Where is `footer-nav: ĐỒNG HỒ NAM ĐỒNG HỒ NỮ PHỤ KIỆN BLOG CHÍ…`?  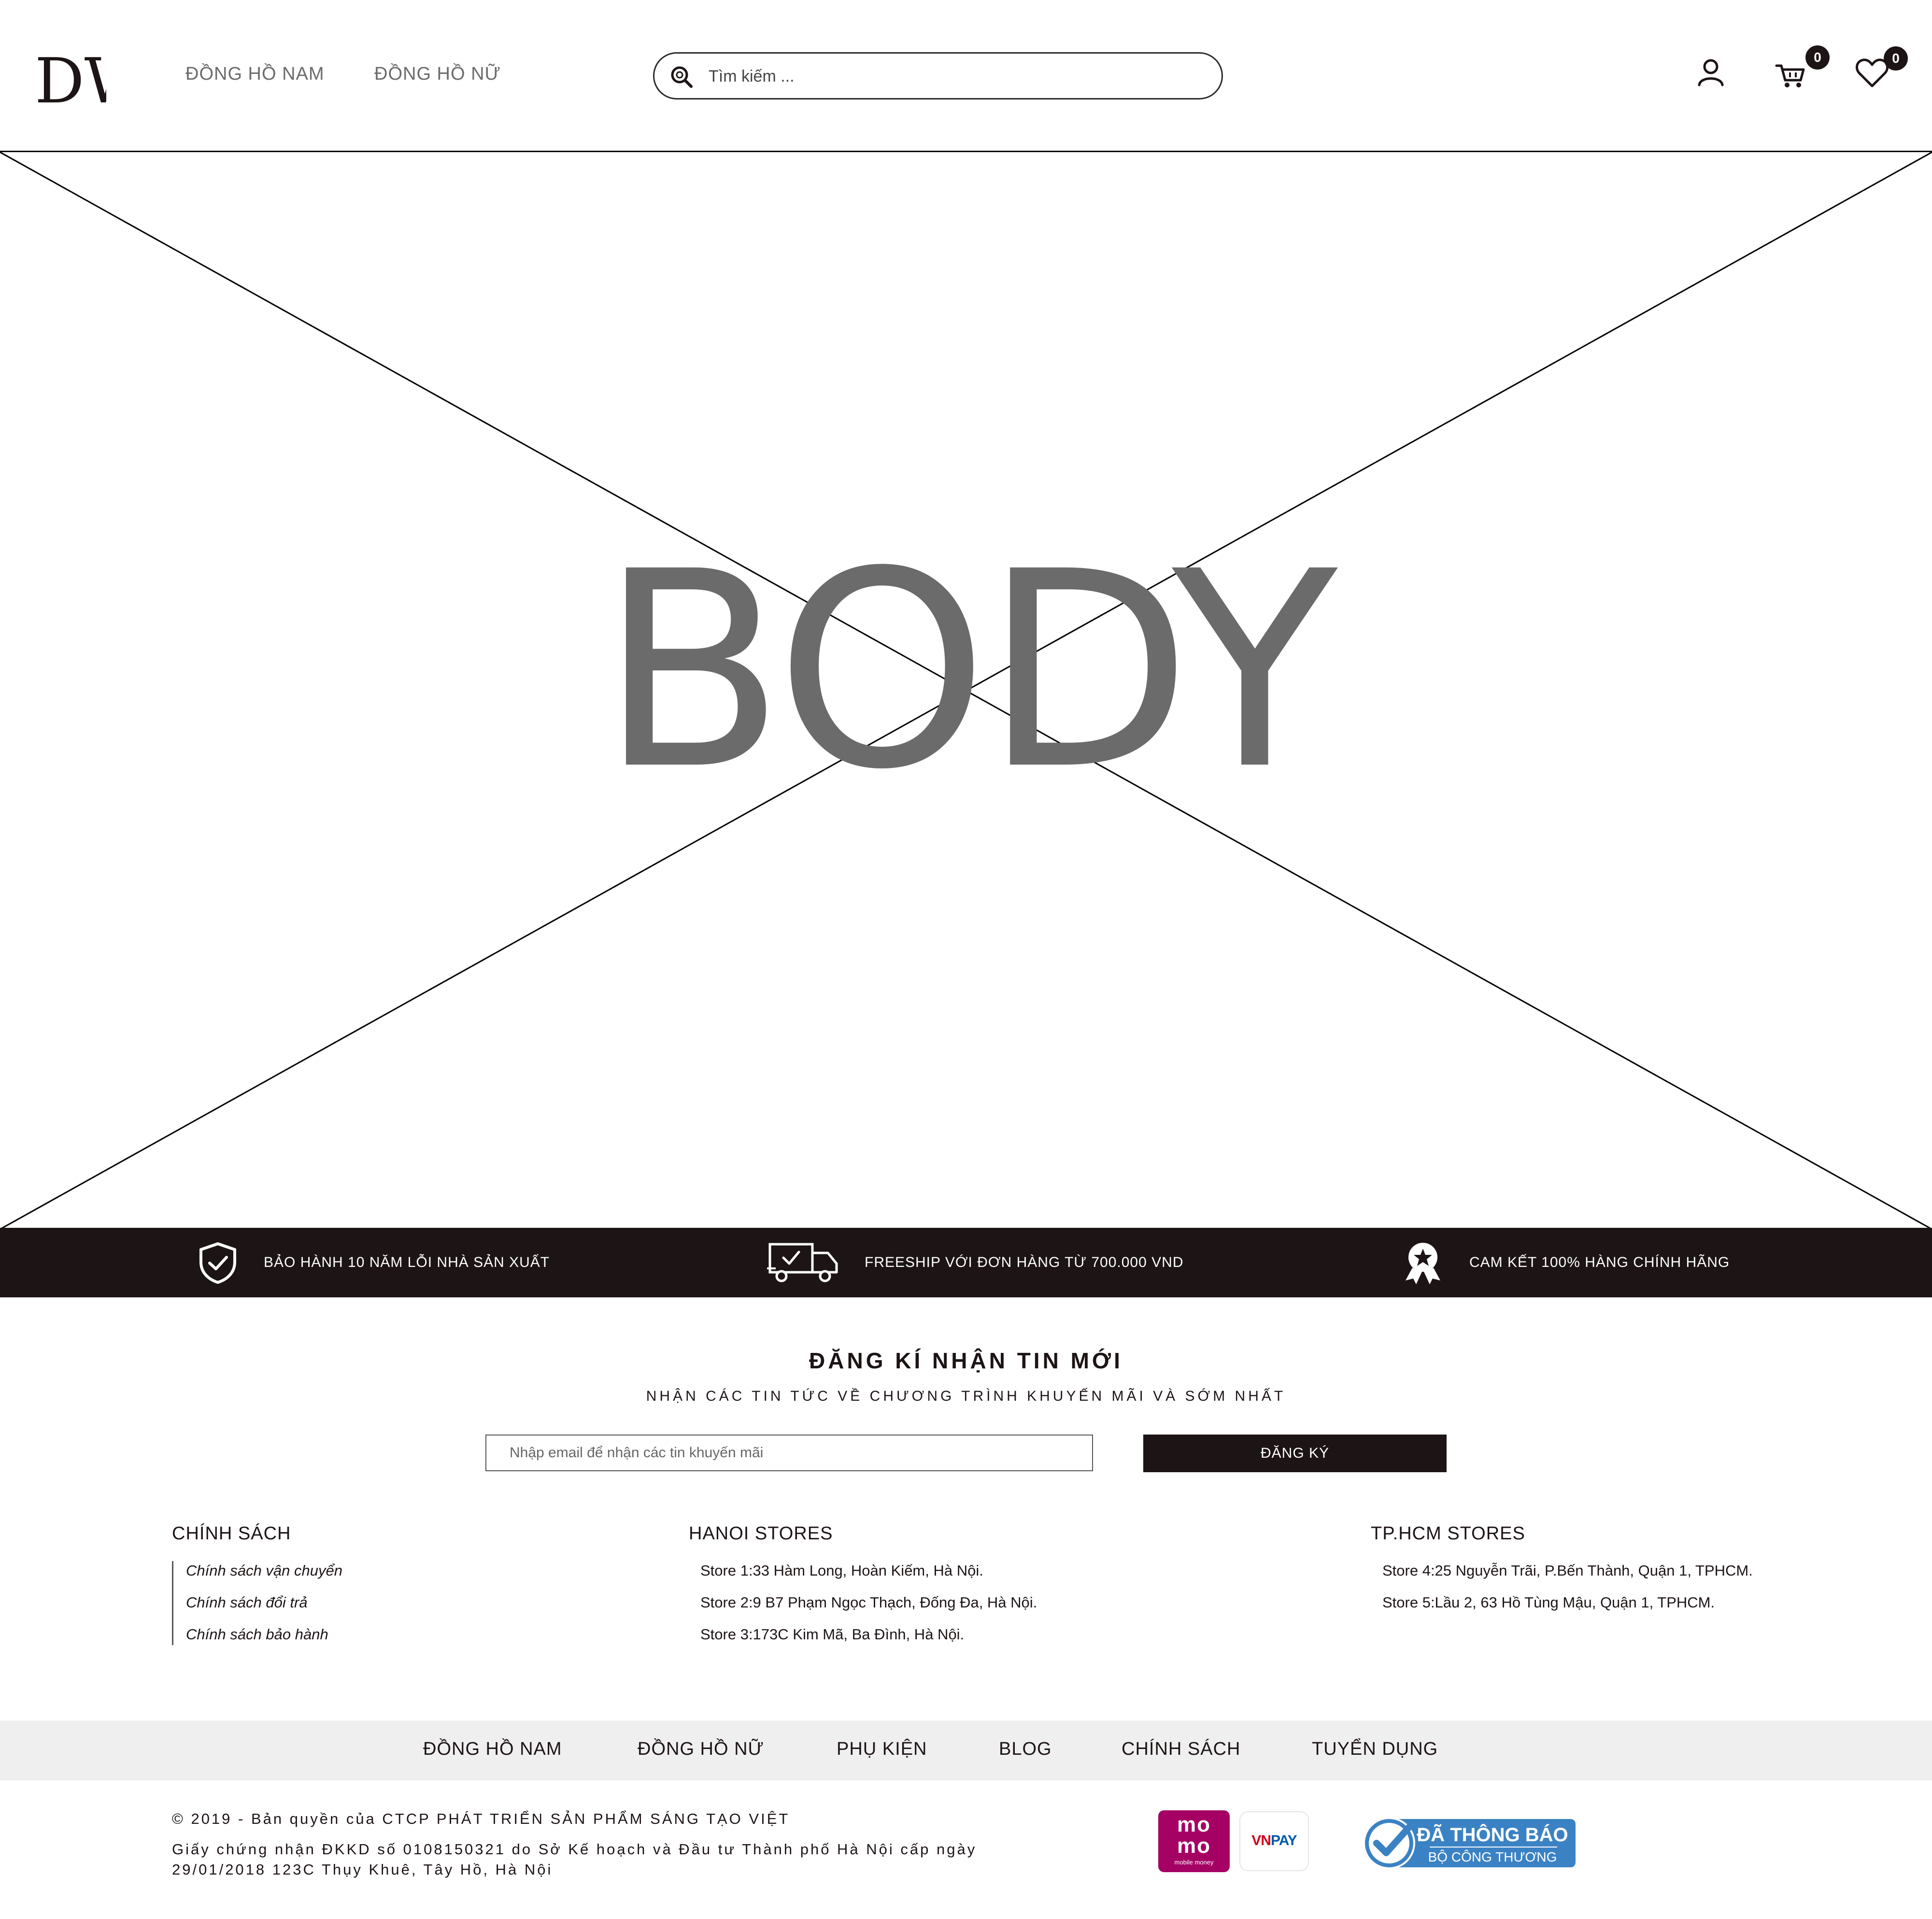
footer-nav: ĐỒNG HỒ NAM ĐỒNG HỒ NỮ PHỤ KIỆN BLOG CHÍ… is located at coordinates (966, 1750).